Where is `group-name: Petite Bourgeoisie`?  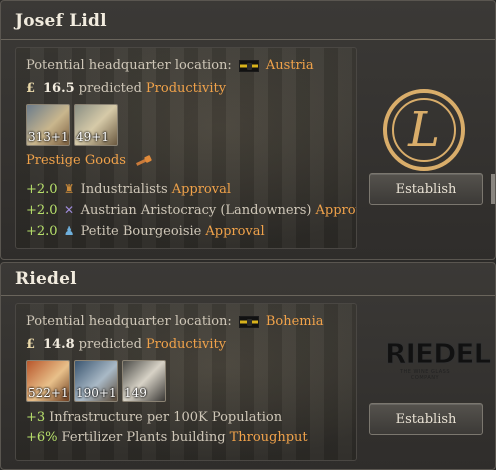 group-name: Petite Bourgeoisie is located at coordinates (141, 231).